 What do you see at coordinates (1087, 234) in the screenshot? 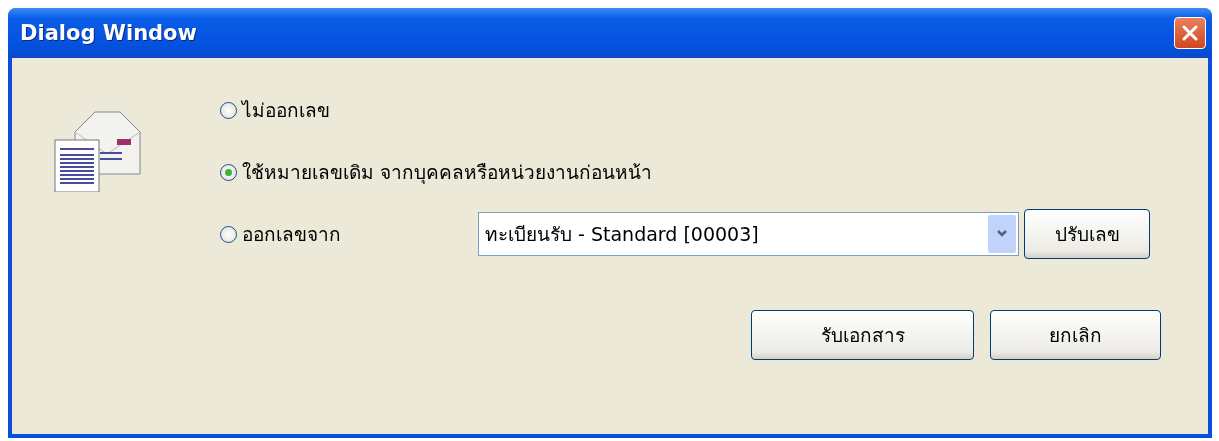
I see `adjust-number-button: ปรับเลข` at bounding box center [1087, 234].